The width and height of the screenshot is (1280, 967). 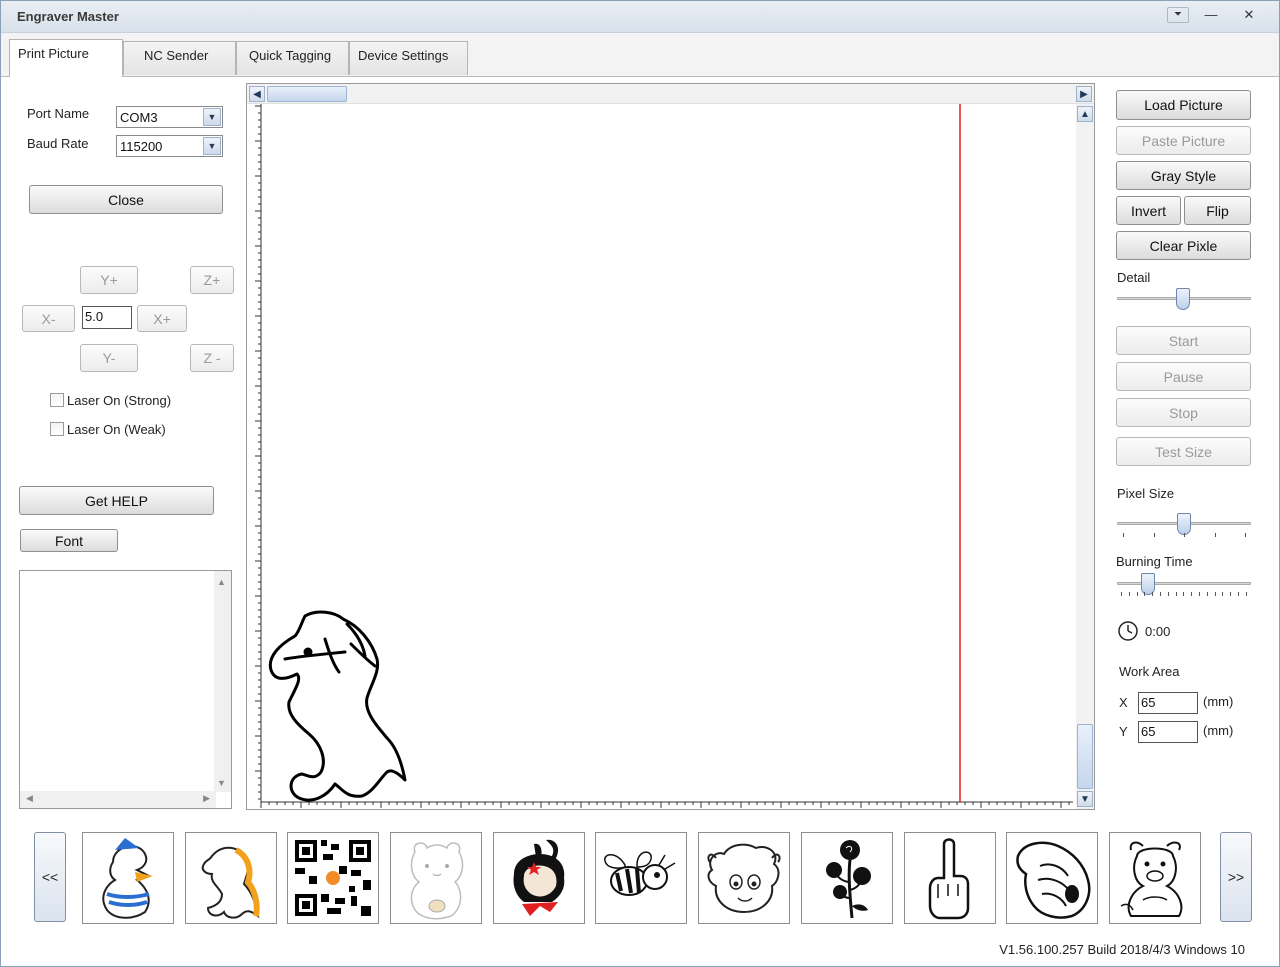 I want to click on gallery-item-bee, so click(x=641, y=878).